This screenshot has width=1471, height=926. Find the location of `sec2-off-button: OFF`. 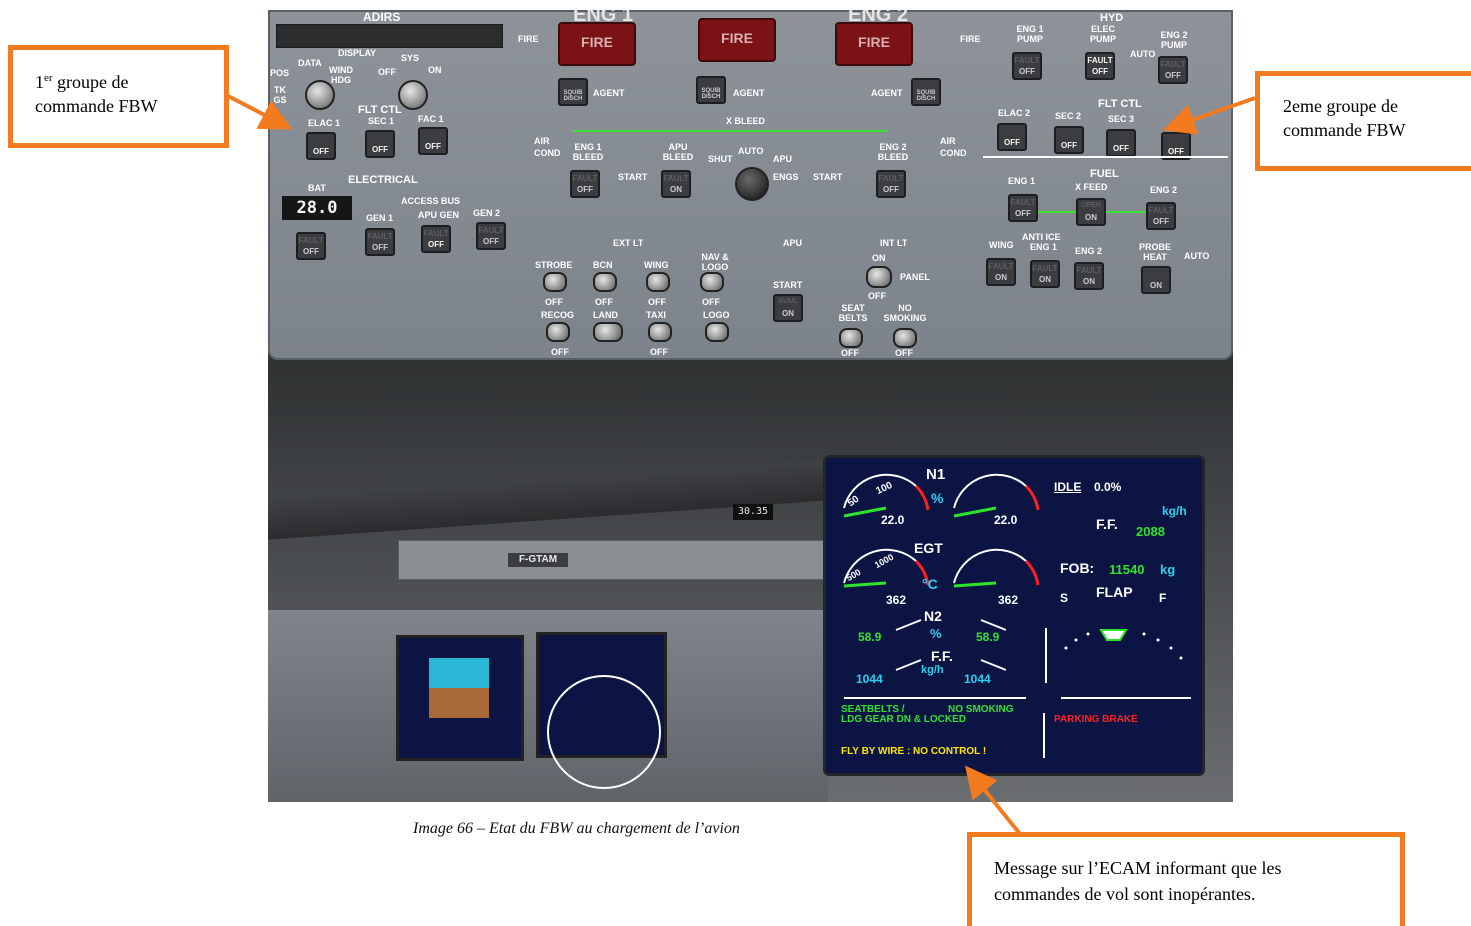

sec2-off-button: OFF is located at coordinates (1069, 140).